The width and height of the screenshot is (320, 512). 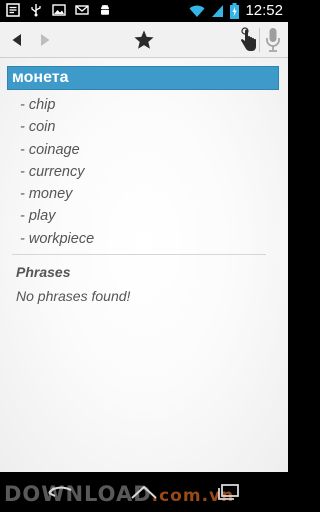 I want to click on nav-recent-button, so click(x=228, y=492).